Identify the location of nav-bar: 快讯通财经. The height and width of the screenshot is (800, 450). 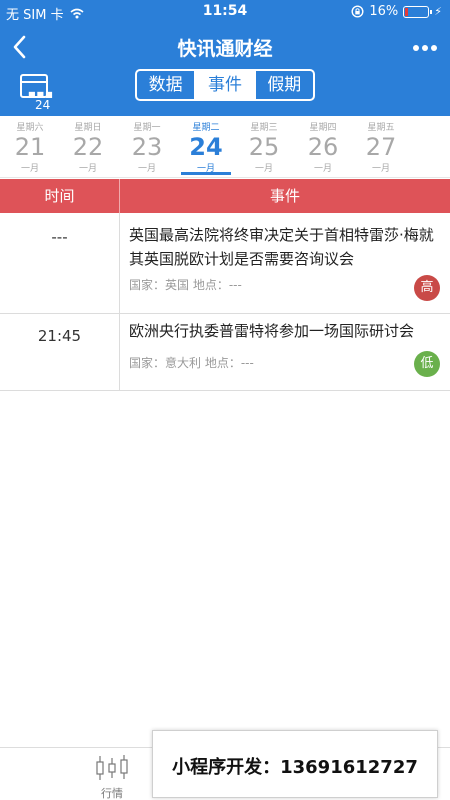
(225, 46).